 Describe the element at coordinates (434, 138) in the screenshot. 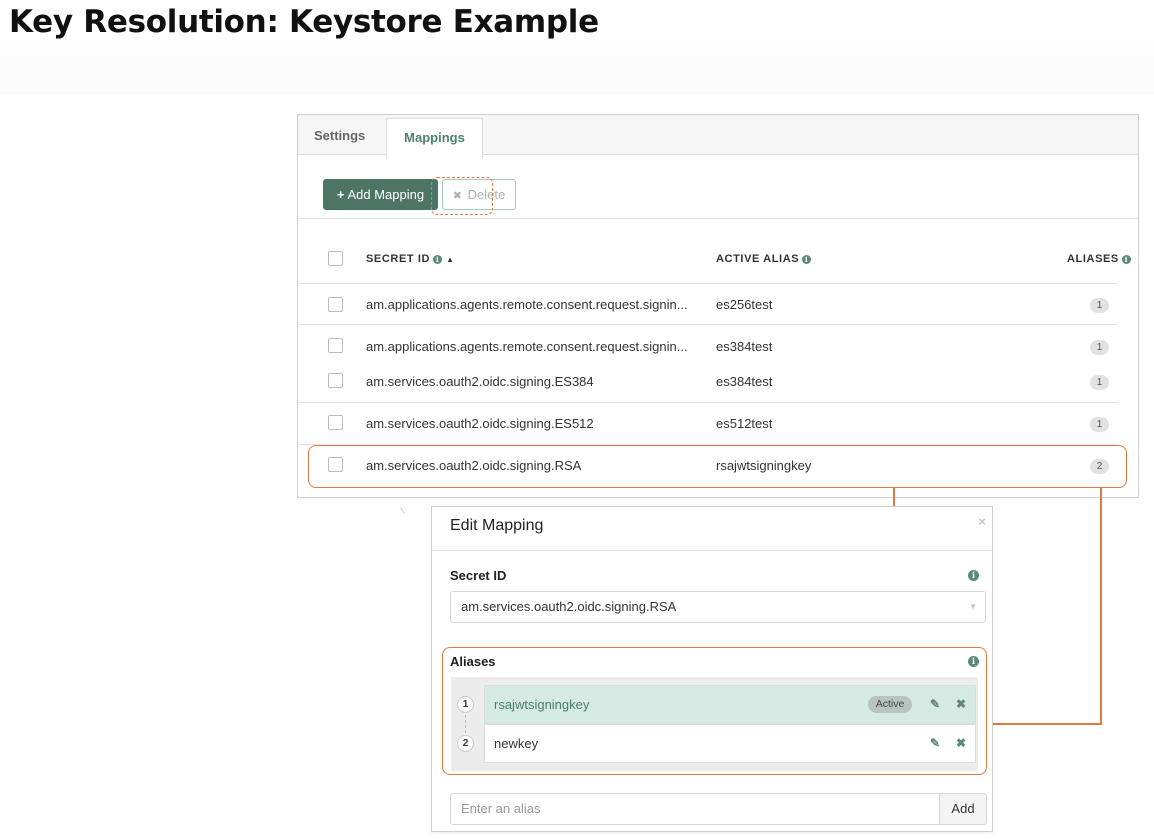

I see `tab-mappings: Mappings` at that location.